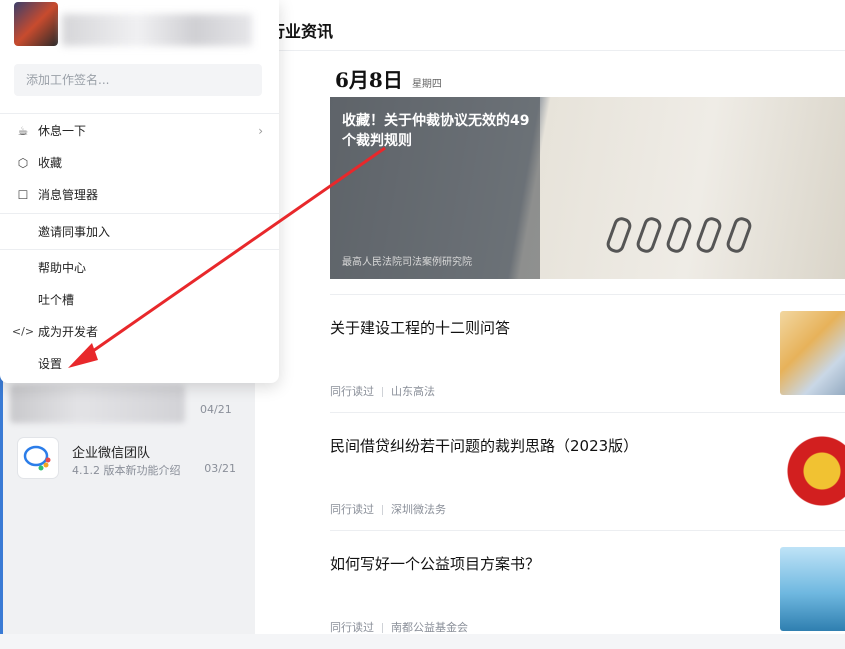 The image size is (845, 649). Describe the element at coordinates (83, 355) in the screenshot. I see `arrow-head` at that location.